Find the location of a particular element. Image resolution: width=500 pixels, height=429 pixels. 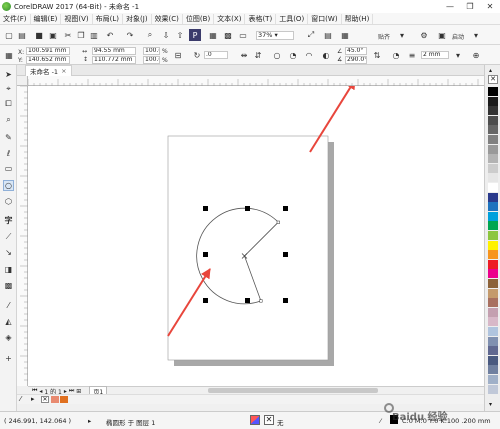

outline-pen-icon: ◔ is located at coordinates (396, 55).